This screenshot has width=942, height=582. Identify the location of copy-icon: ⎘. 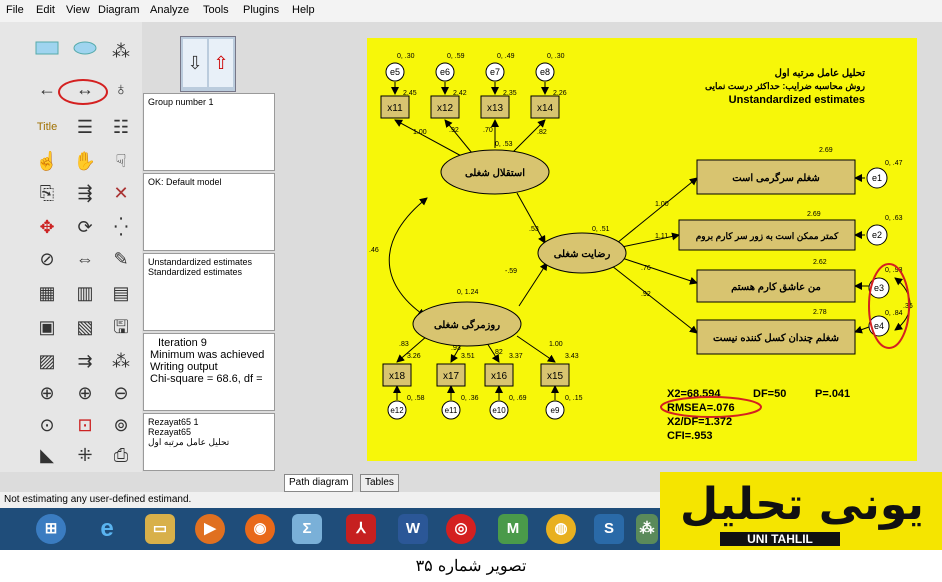
(47, 193).